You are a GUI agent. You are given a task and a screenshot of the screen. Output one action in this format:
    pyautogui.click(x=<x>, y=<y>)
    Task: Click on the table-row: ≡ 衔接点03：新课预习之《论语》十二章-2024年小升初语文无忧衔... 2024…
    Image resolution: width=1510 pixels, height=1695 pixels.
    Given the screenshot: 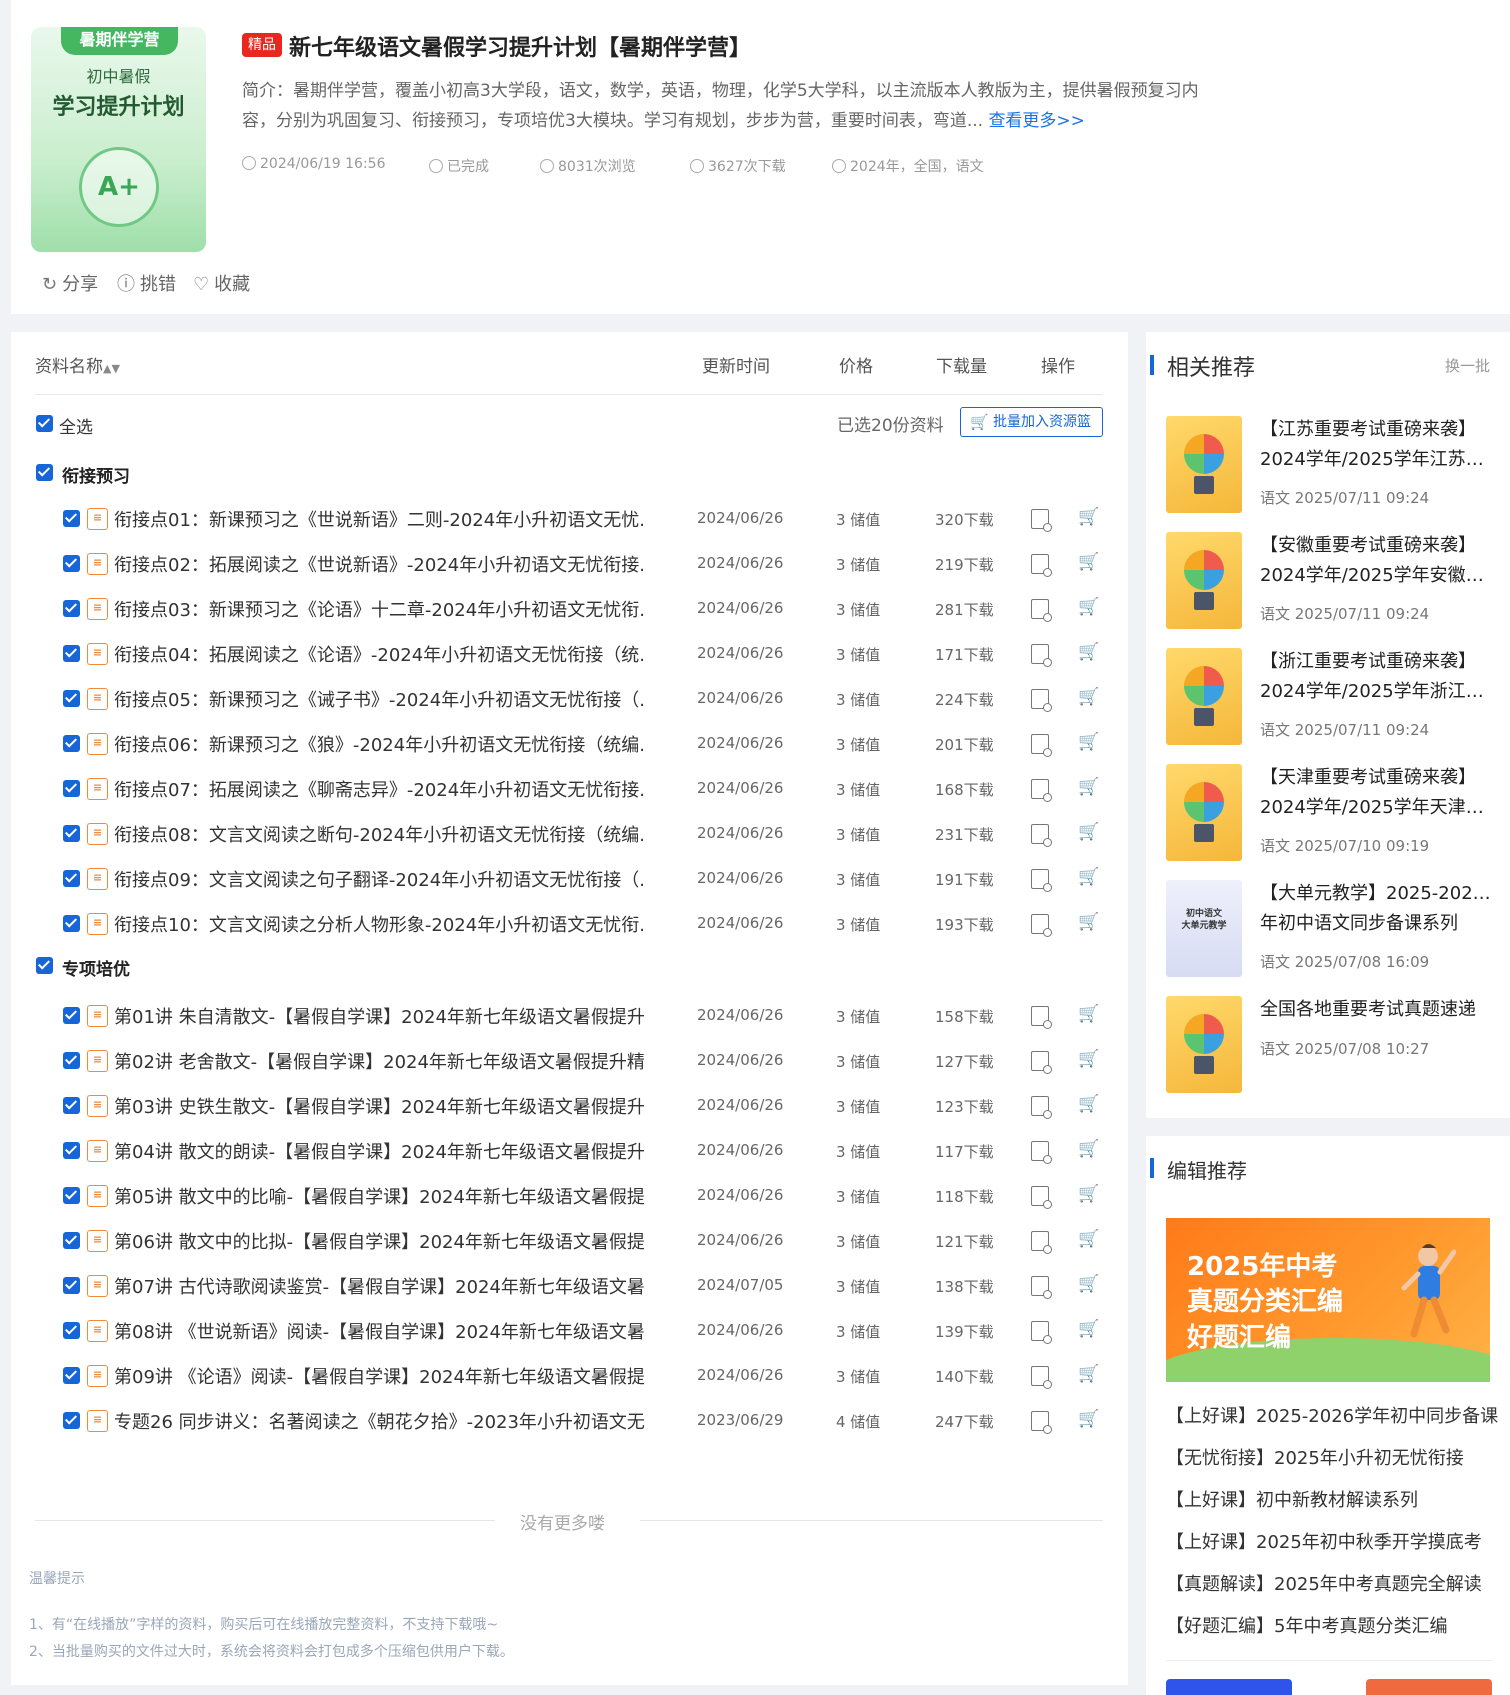 What is the action you would take?
    pyautogui.click(x=558, y=609)
    